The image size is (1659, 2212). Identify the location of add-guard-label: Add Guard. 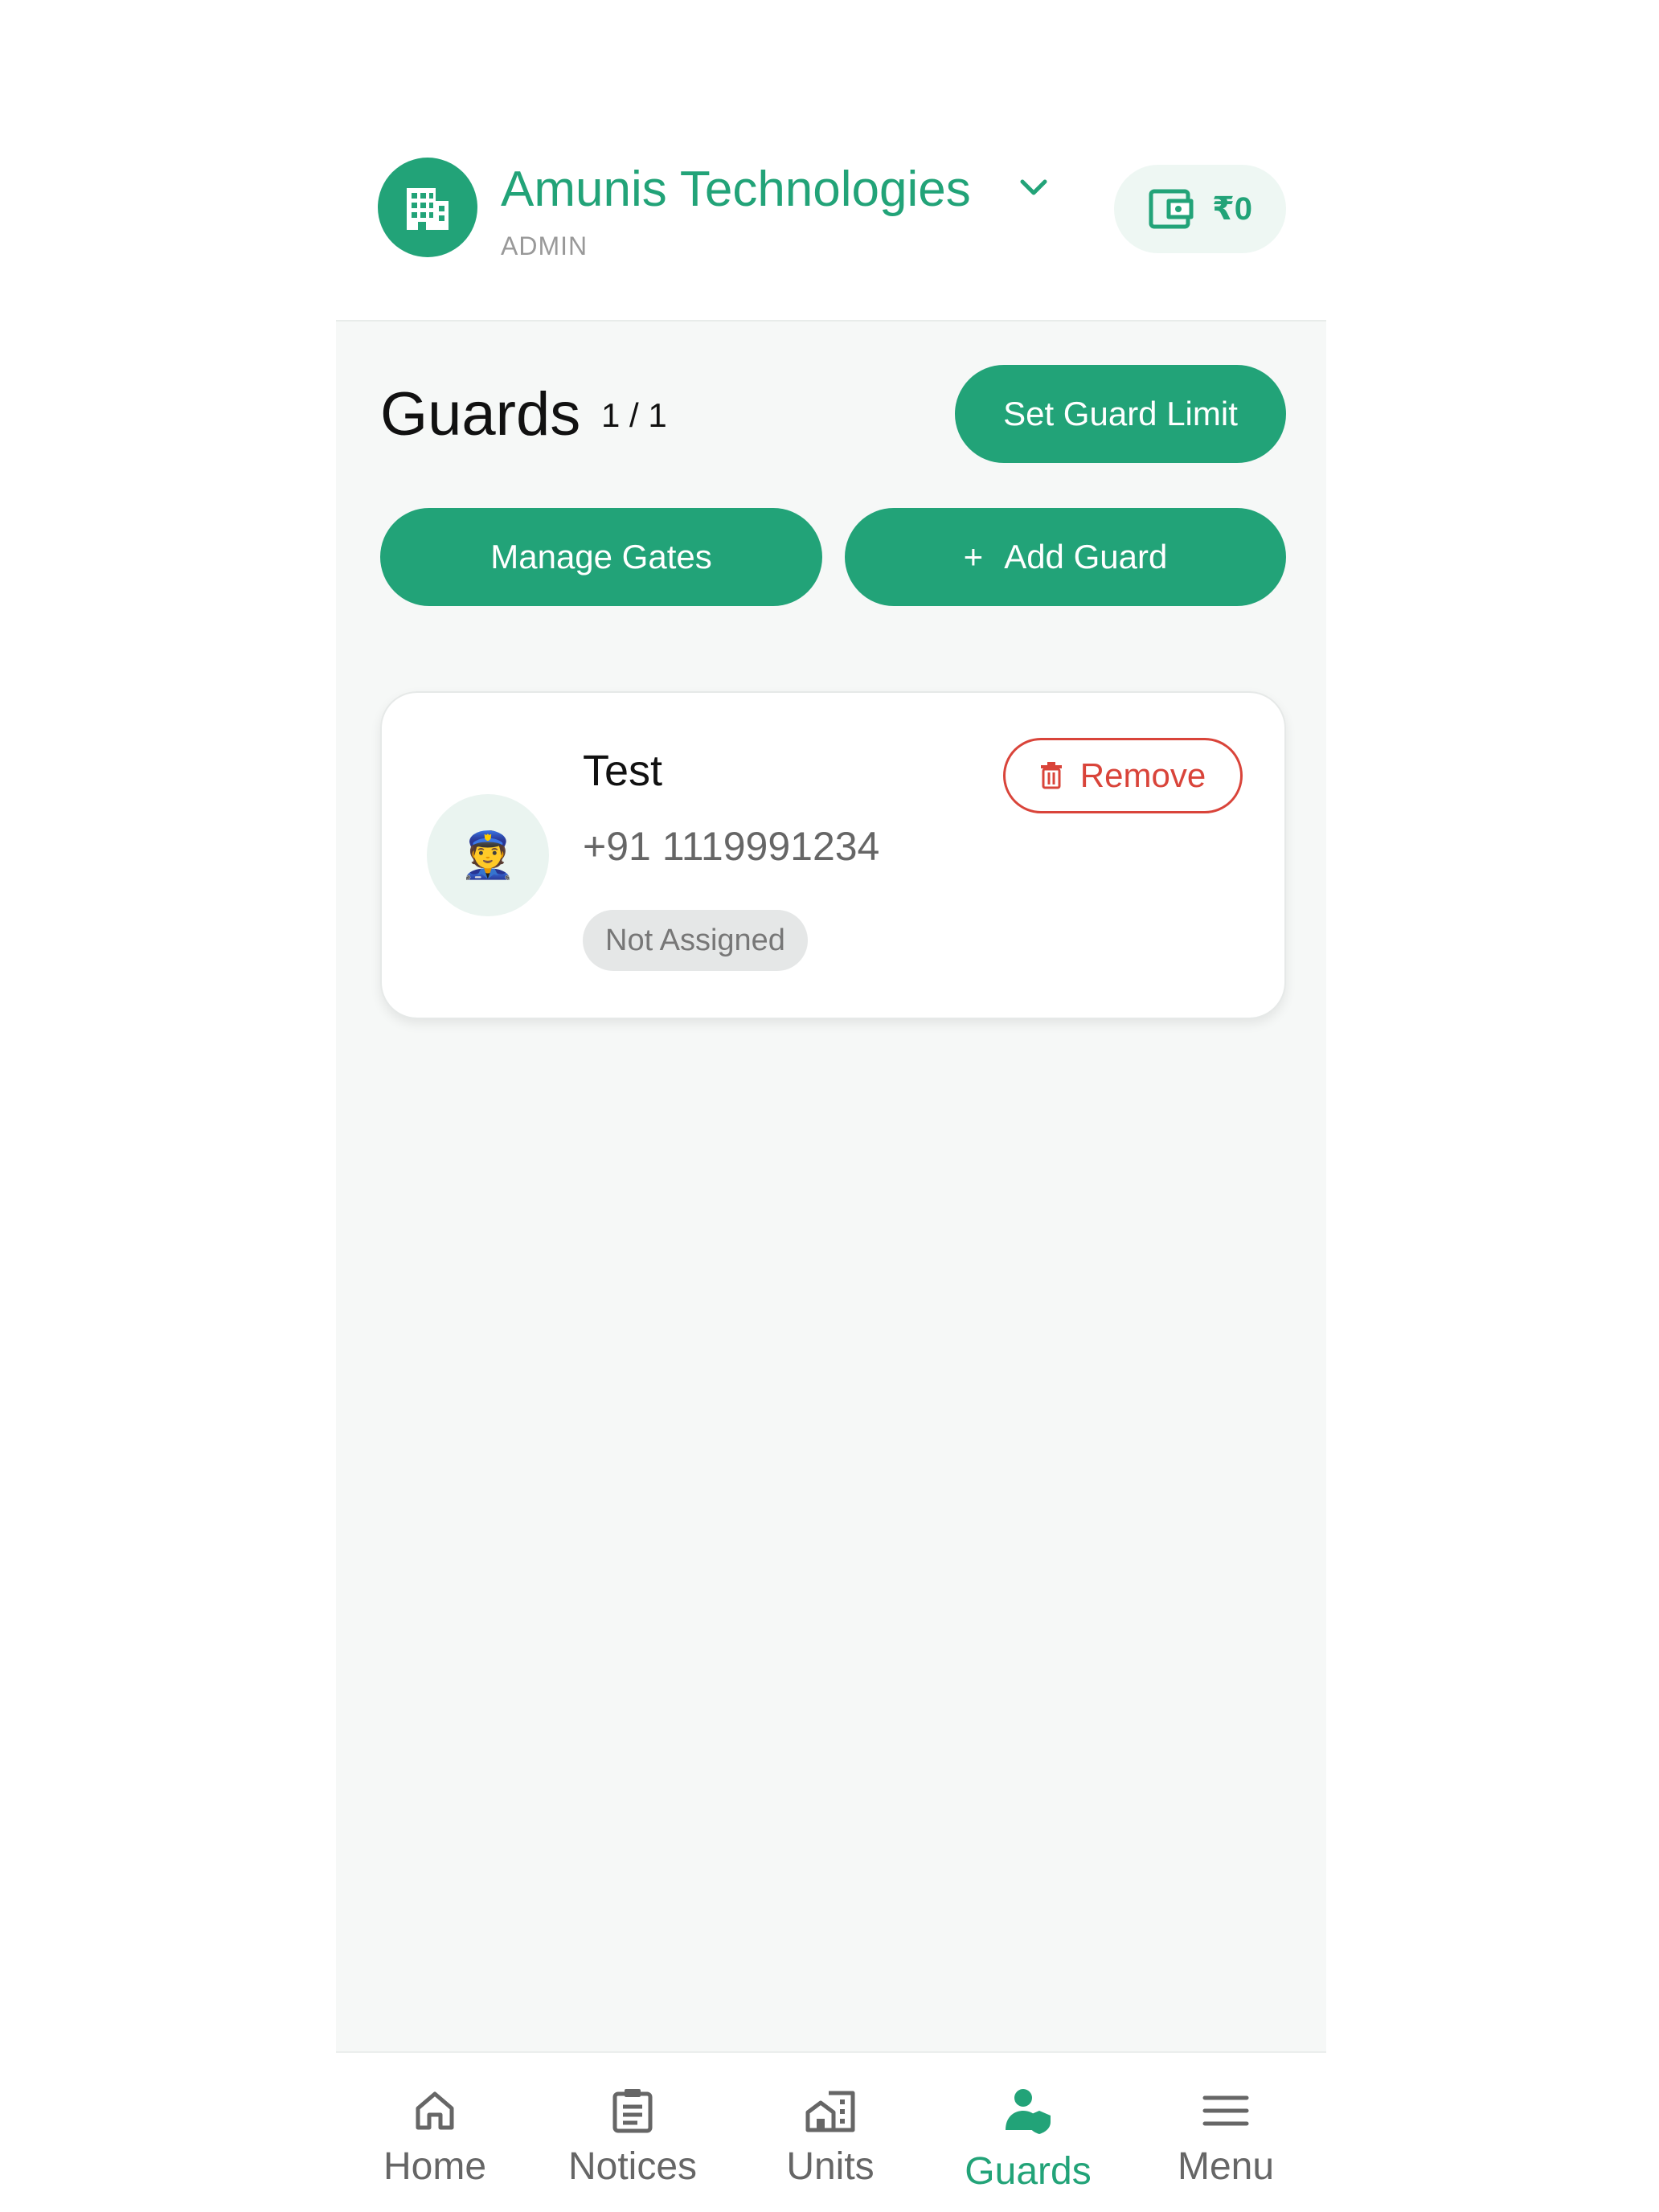
(1086, 557).